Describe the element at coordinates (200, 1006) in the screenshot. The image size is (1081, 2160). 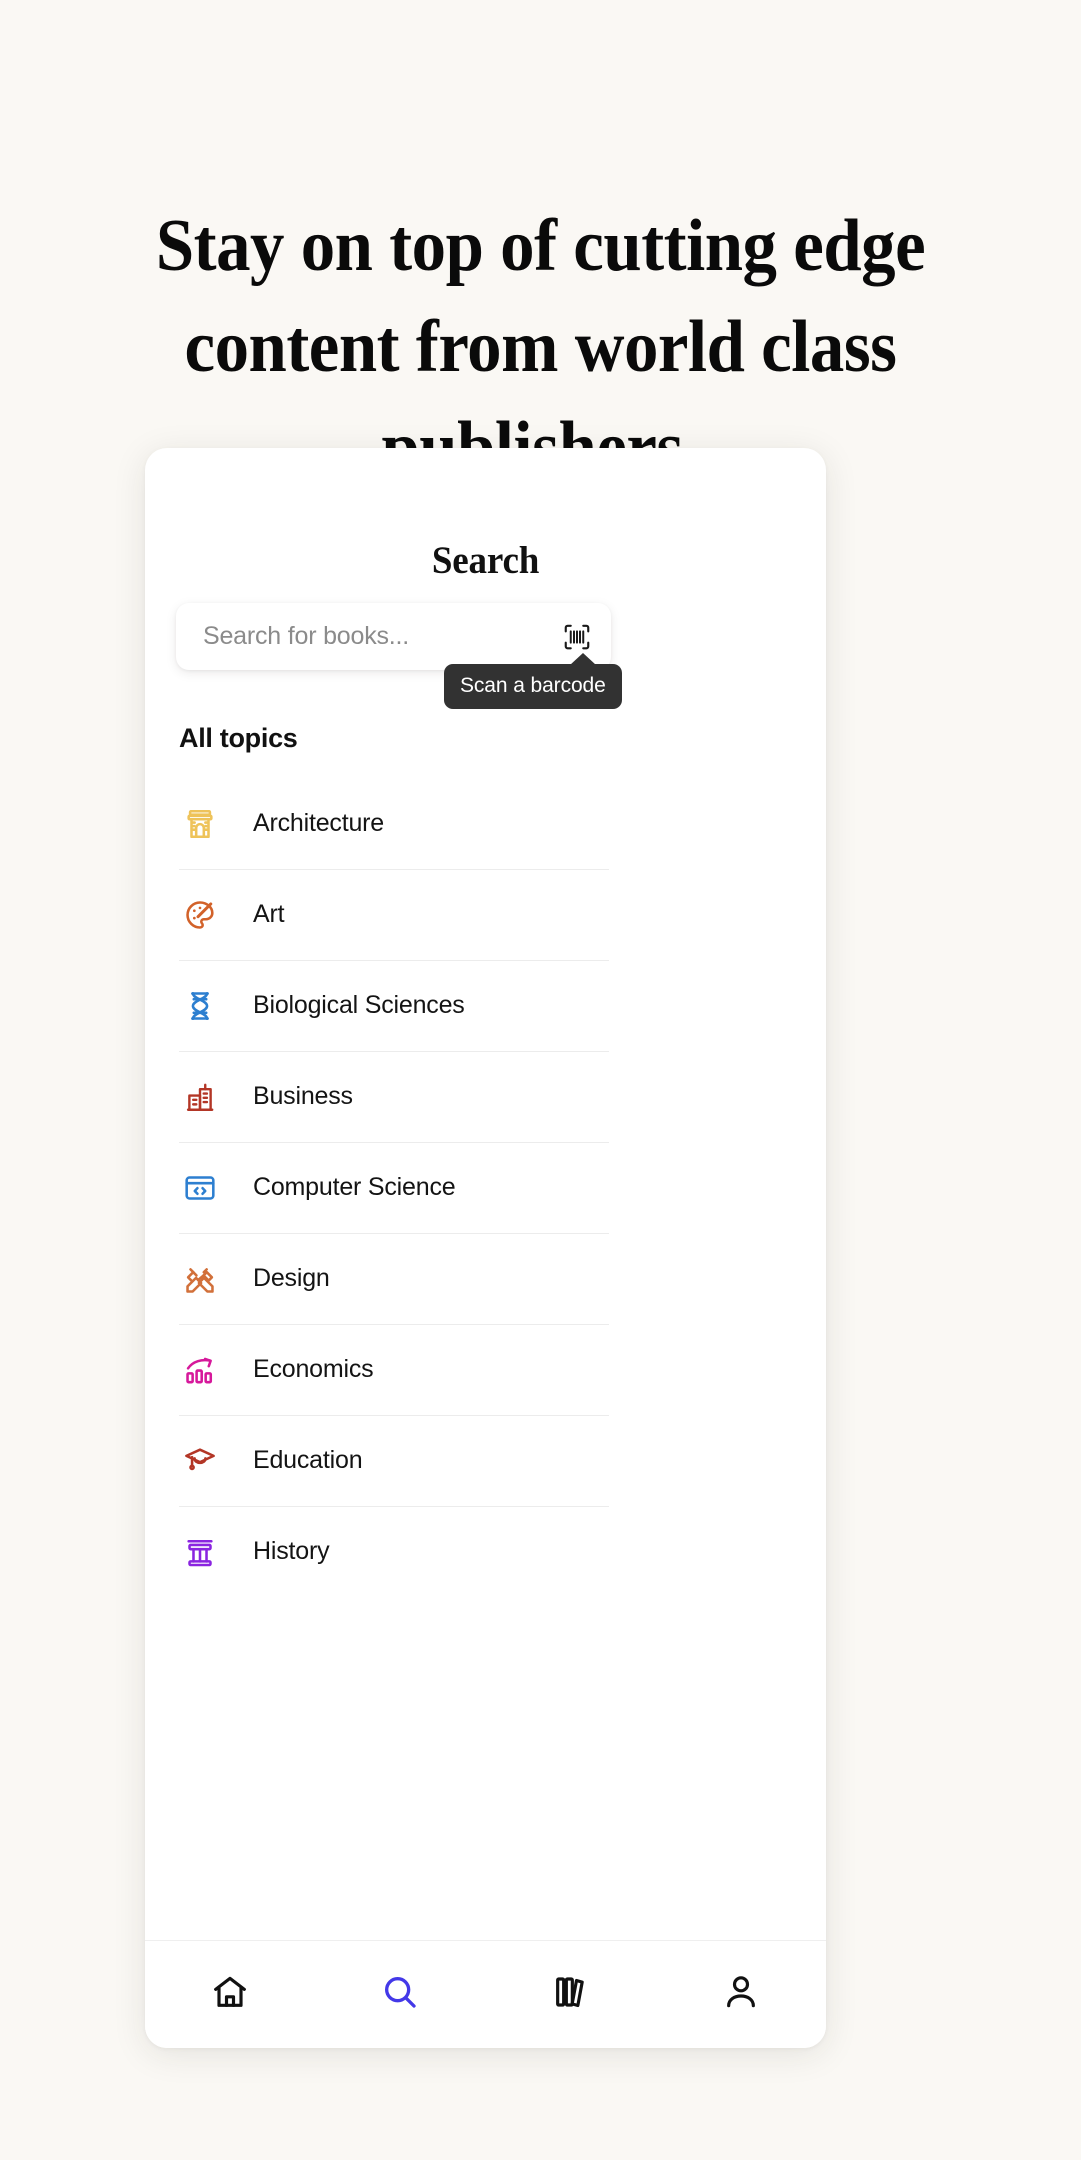
I see `dna-helix-icon` at that location.